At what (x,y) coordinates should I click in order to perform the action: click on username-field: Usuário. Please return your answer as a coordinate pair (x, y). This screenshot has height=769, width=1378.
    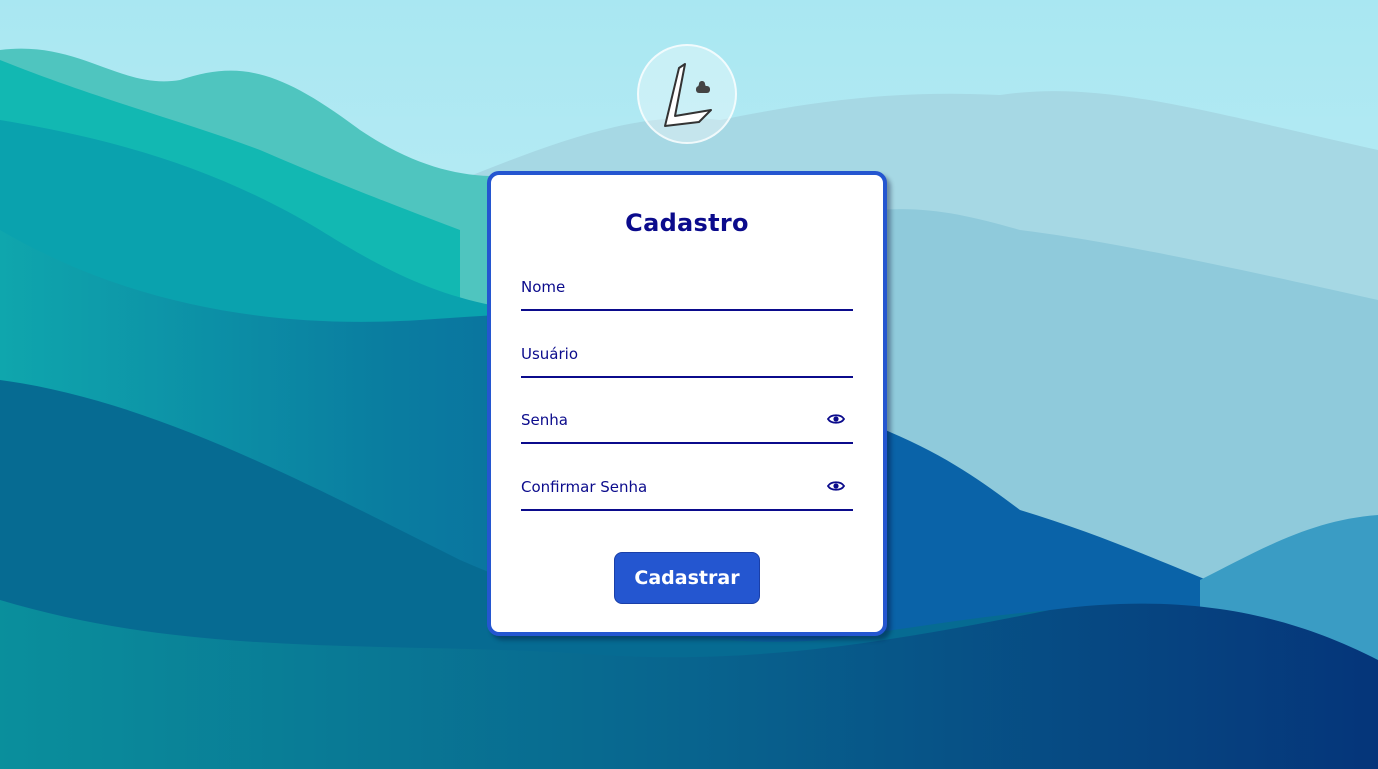
    Looking at the image, I should click on (687, 357).